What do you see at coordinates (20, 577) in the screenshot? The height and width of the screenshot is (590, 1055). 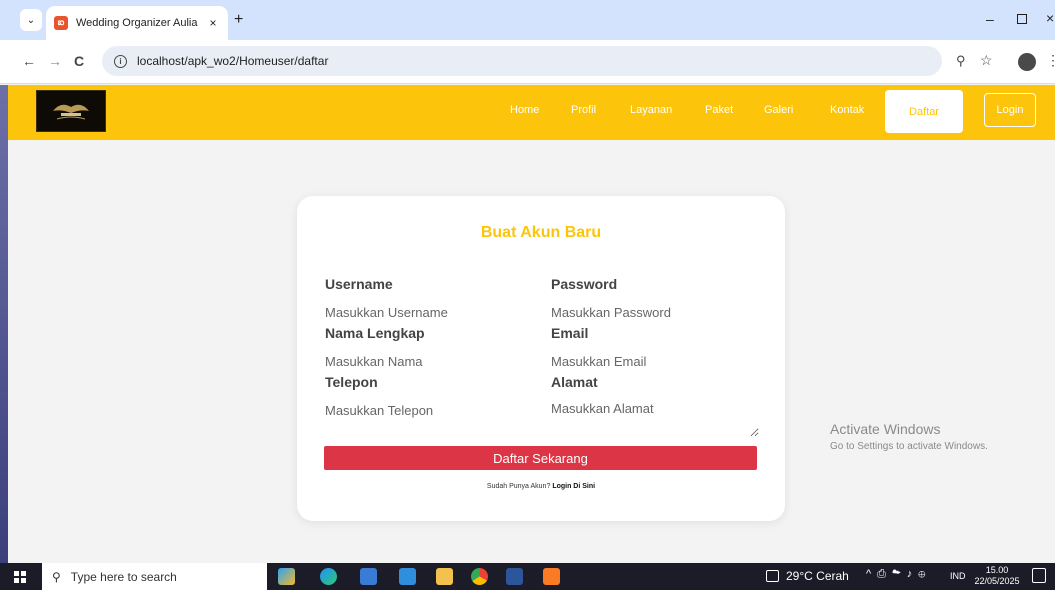 I see `windows-start-icon` at bounding box center [20, 577].